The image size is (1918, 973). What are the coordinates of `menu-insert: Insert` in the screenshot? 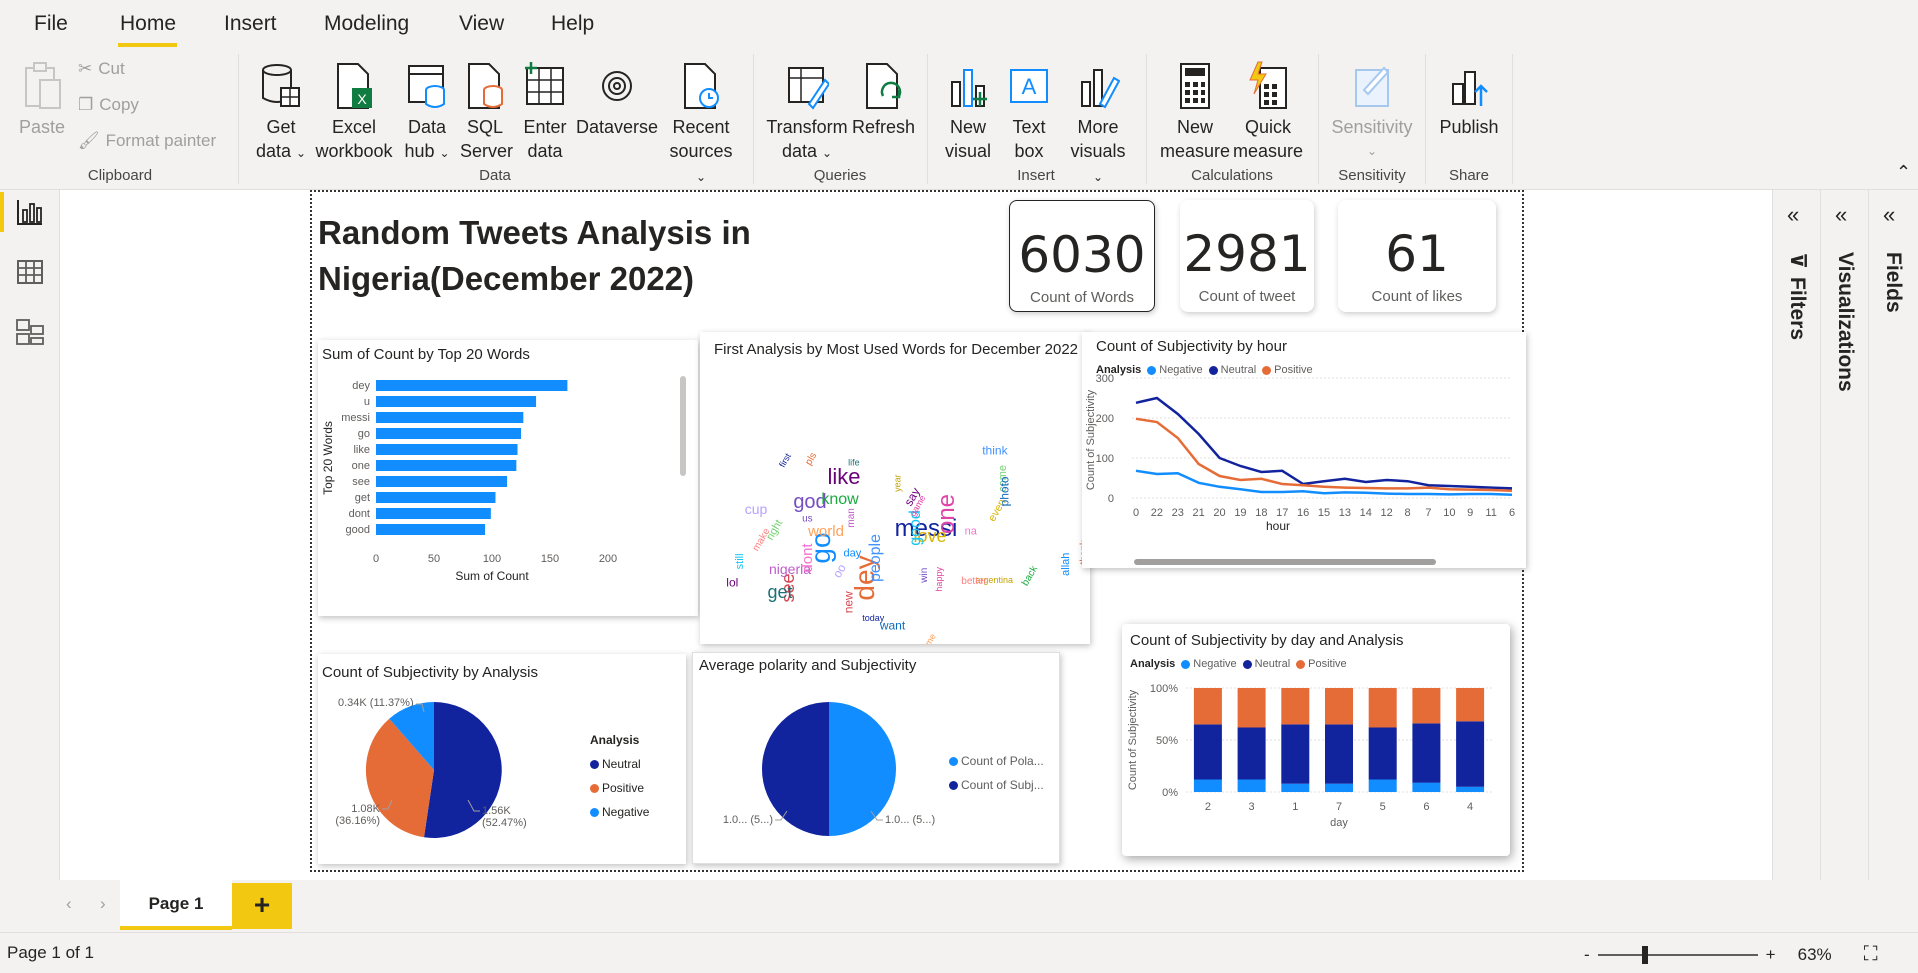 It's located at (250, 24).